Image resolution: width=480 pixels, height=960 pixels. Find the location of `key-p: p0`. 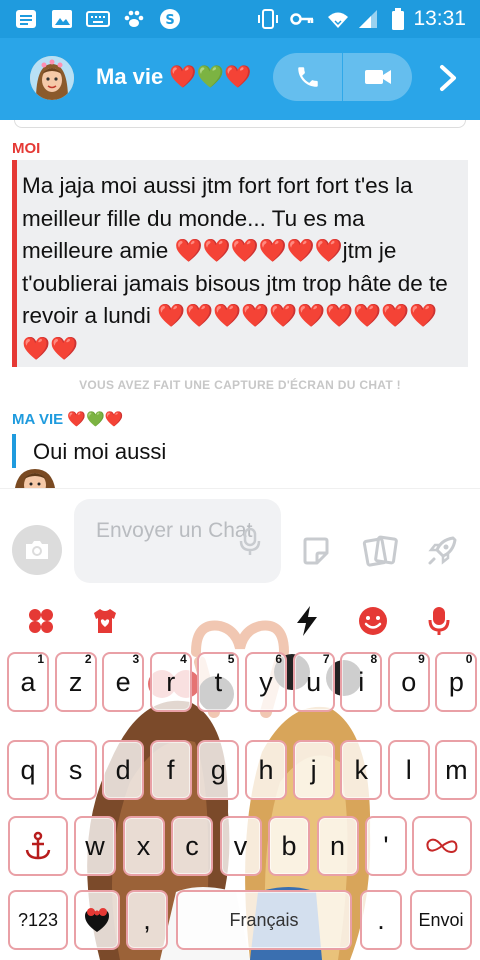

key-p: p0 is located at coordinates (456, 682).